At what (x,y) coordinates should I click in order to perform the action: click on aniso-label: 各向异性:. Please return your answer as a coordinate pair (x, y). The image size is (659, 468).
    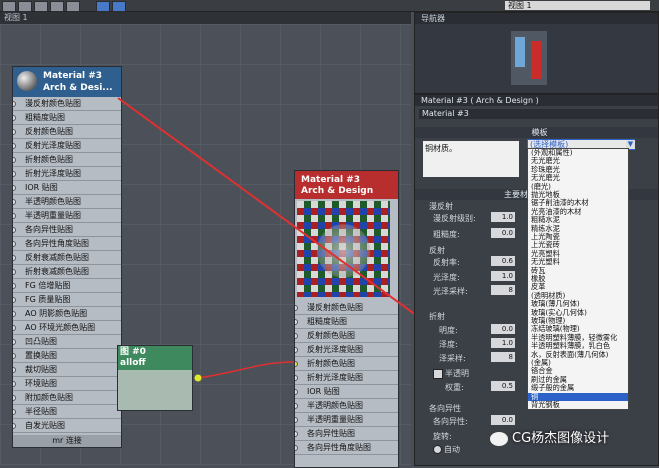
    Looking at the image, I should click on (450, 421).